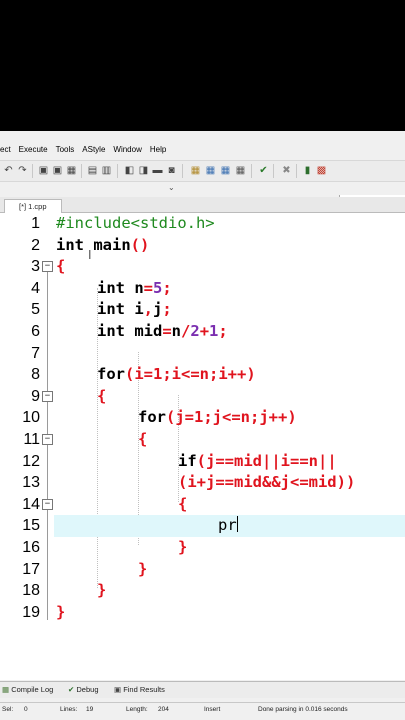 The width and height of the screenshot is (405, 720). I want to click on check-icon: ✔, so click(263, 170).